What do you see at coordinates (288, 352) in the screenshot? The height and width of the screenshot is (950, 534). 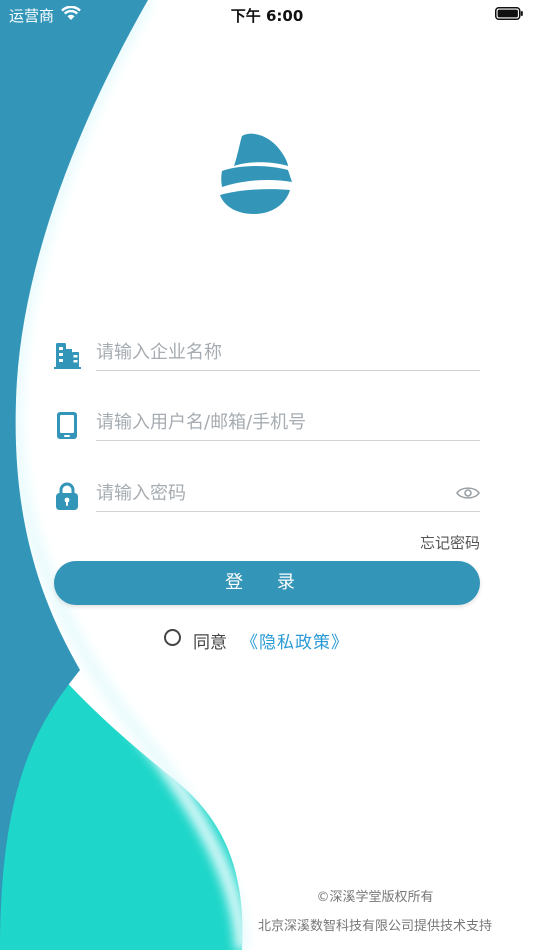 I see `company-input` at bounding box center [288, 352].